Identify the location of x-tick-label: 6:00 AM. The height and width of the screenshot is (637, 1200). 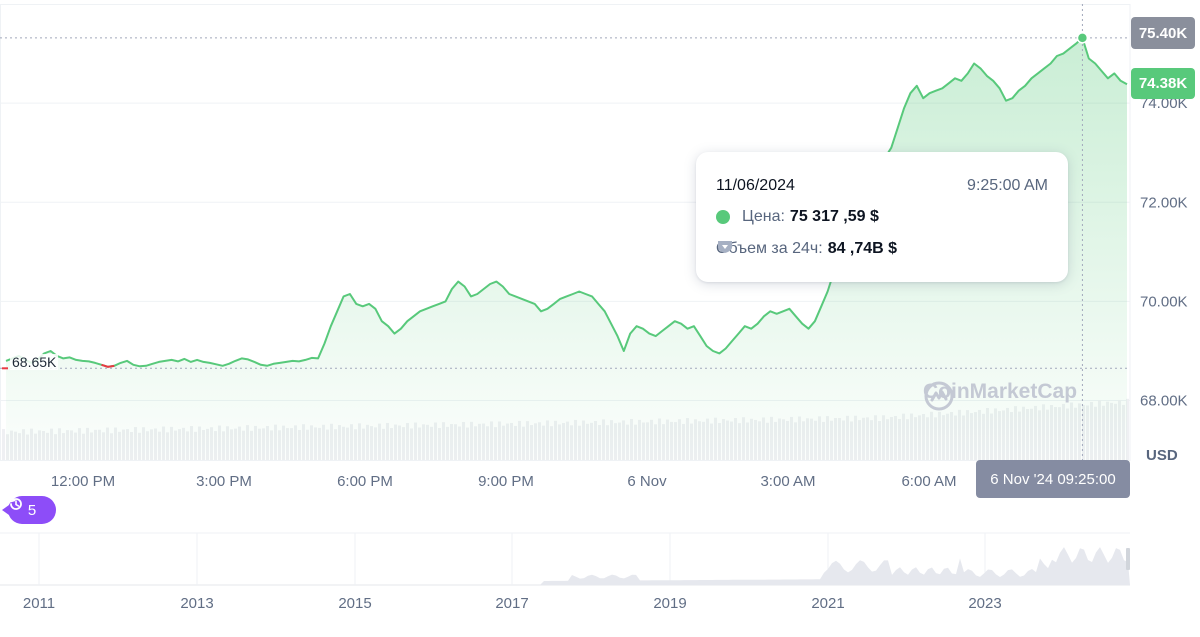
(928, 481).